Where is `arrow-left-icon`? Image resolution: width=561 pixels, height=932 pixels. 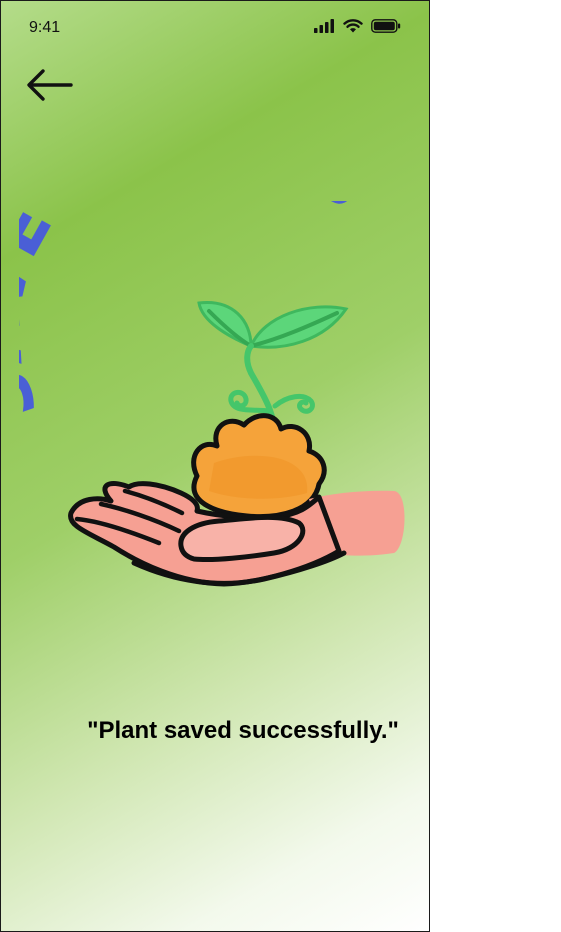 arrow-left-icon is located at coordinates (50, 85).